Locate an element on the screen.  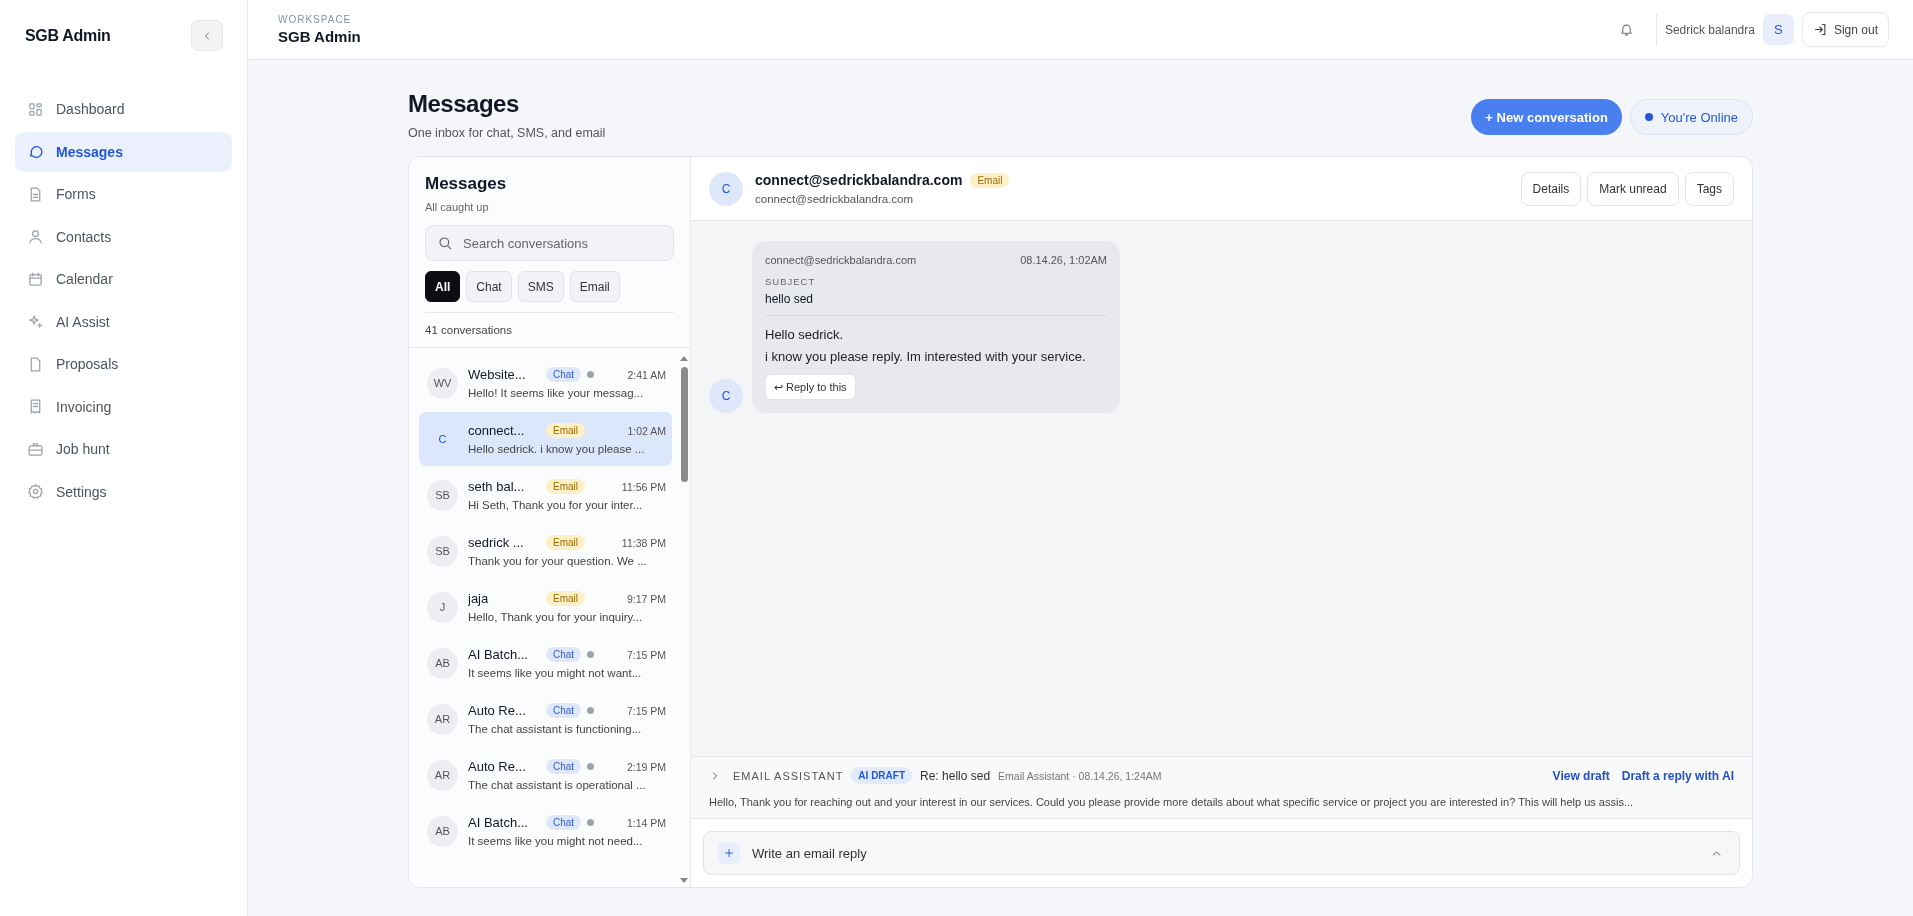
message-time: 9:17 PM is located at coordinates (646, 598).